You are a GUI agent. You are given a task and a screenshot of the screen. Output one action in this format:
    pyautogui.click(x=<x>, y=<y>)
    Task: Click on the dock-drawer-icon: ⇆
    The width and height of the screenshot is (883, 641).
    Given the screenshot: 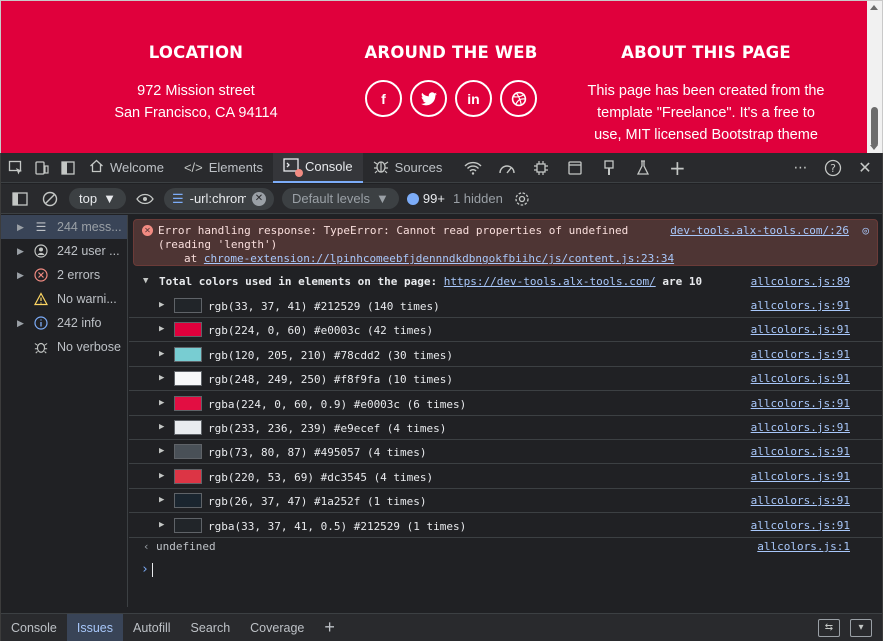 What is the action you would take?
    pyautogui.click(x=829, y=627)
    